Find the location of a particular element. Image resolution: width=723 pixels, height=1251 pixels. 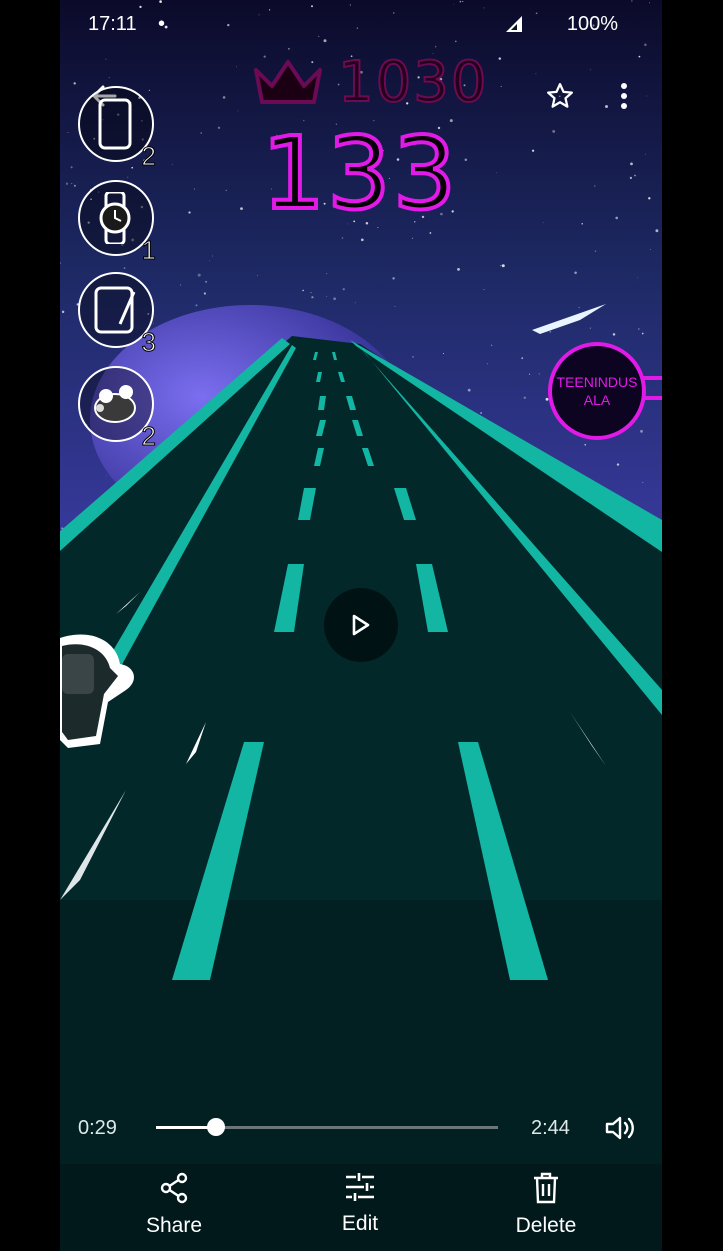

signal-icon is located at coordinates (514, 24).